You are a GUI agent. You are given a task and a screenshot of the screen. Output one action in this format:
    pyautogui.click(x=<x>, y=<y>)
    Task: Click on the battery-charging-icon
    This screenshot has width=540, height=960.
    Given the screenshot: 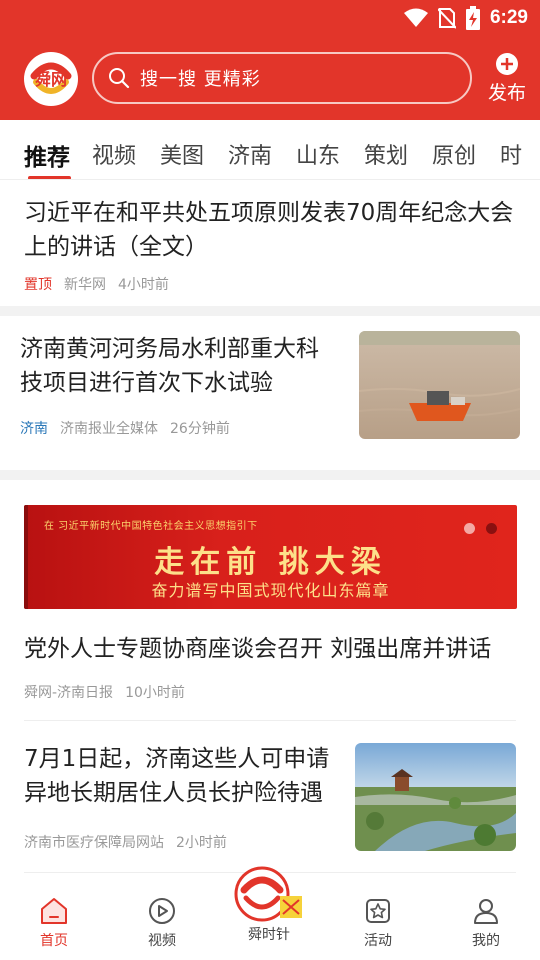 What is the action you would take?
    pyautogui.click(x=472, y=18)
    